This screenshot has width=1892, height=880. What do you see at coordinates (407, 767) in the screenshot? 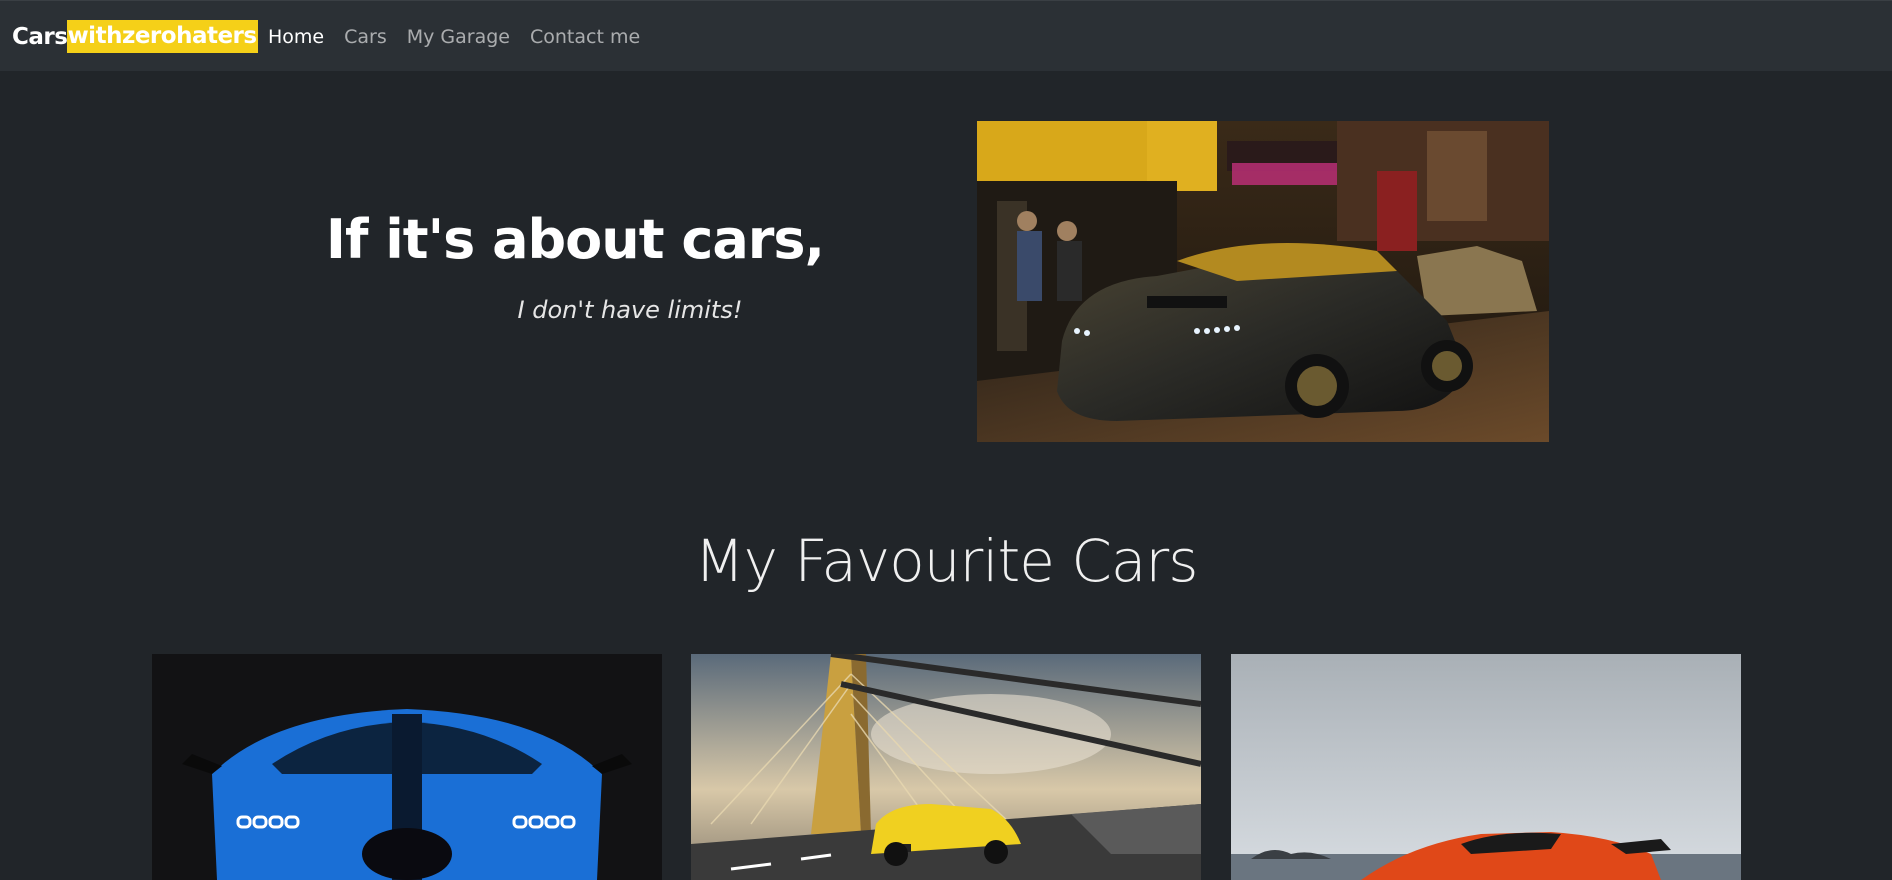
I see `favourite-car-image-blue` at bounding box center [407, 767].